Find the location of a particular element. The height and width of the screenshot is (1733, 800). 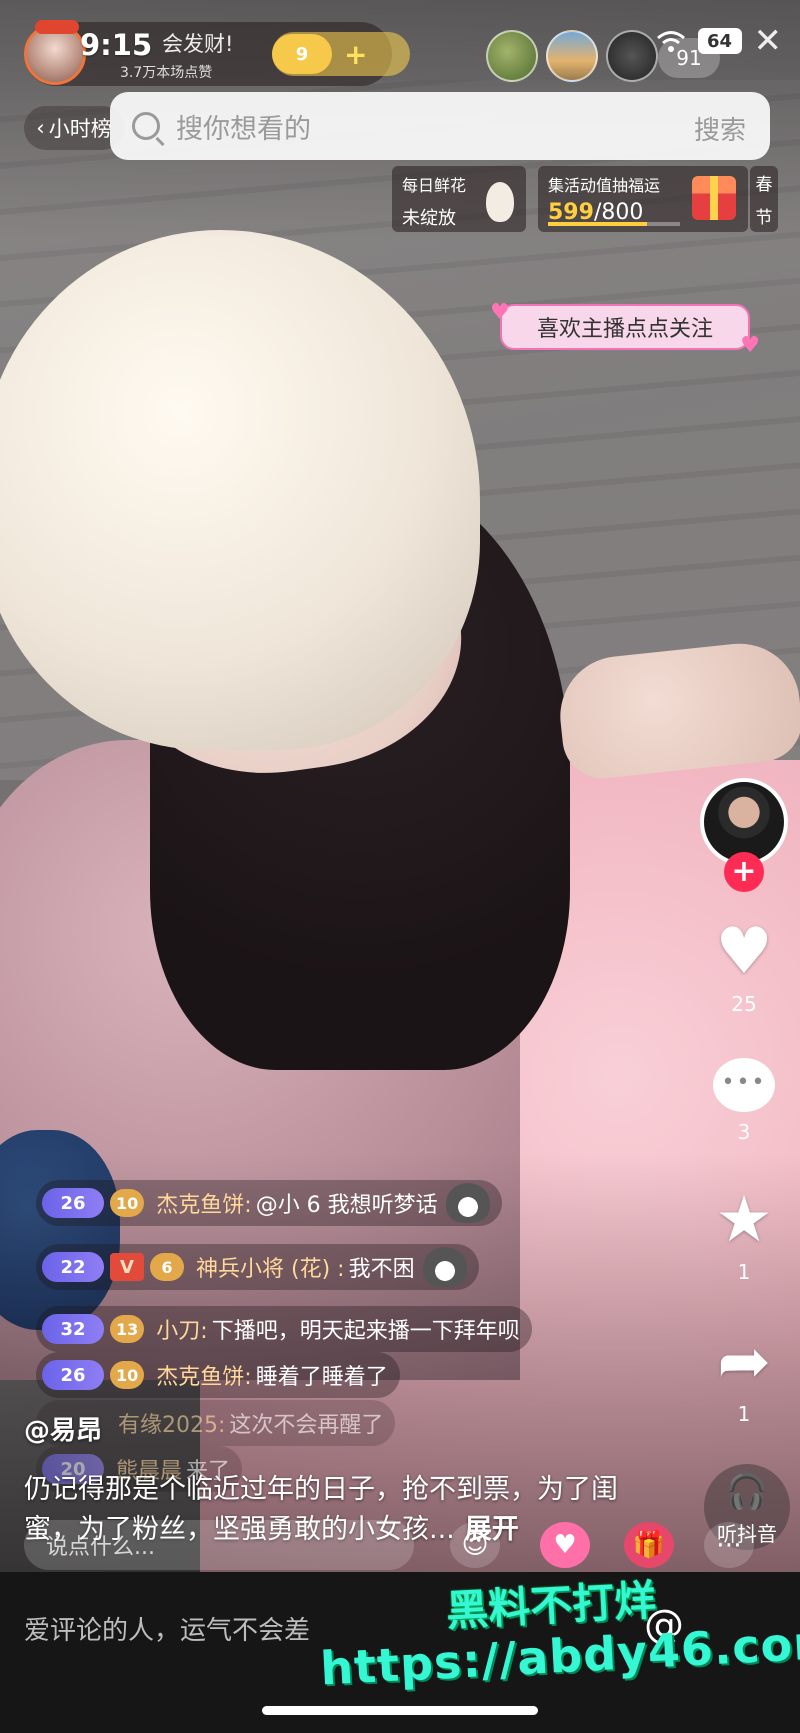

chat-message: 22 V 6 神兵小将 (花) : 我不困 is located at coordinates (257, 1267).